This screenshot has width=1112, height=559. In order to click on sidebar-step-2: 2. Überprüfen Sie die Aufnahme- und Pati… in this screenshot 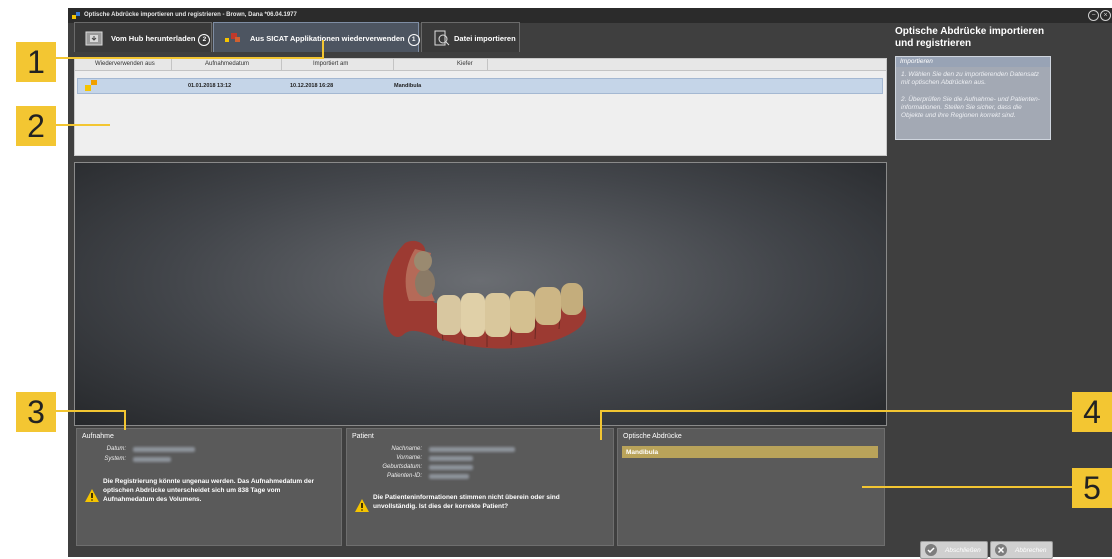, I will do `click(970, 107)`.